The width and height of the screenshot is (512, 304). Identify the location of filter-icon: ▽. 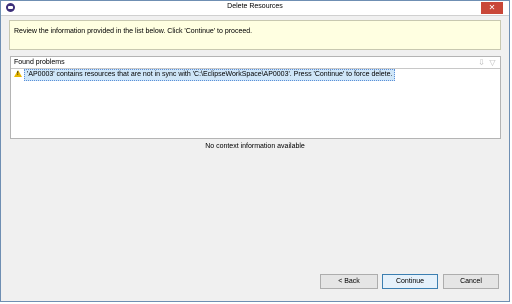
(492, 62).